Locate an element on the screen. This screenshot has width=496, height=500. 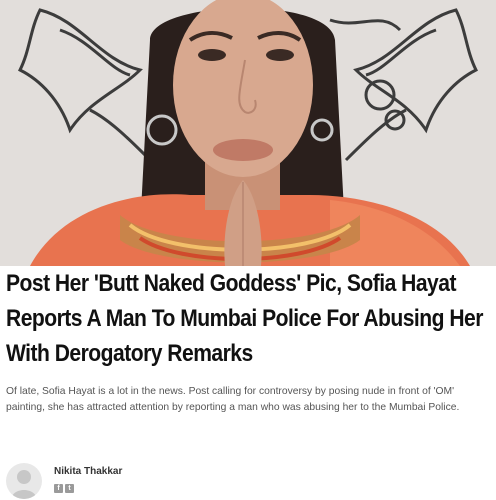
facebook-icon: f is located at coordinates (58, 488).